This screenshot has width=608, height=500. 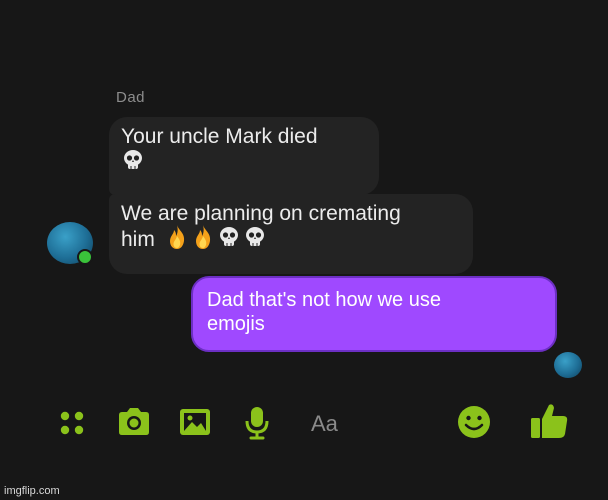 What do you see at coordinates (291, 240) in the screenshot?
I see `emoji-row: him` at bounding box center [291, 240].